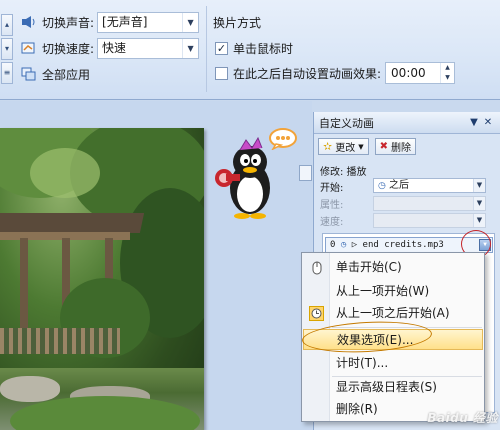  Describe the element at coordinates (7, 49) in the screenshot. I see `scroll-down-button: ▾` at that location.